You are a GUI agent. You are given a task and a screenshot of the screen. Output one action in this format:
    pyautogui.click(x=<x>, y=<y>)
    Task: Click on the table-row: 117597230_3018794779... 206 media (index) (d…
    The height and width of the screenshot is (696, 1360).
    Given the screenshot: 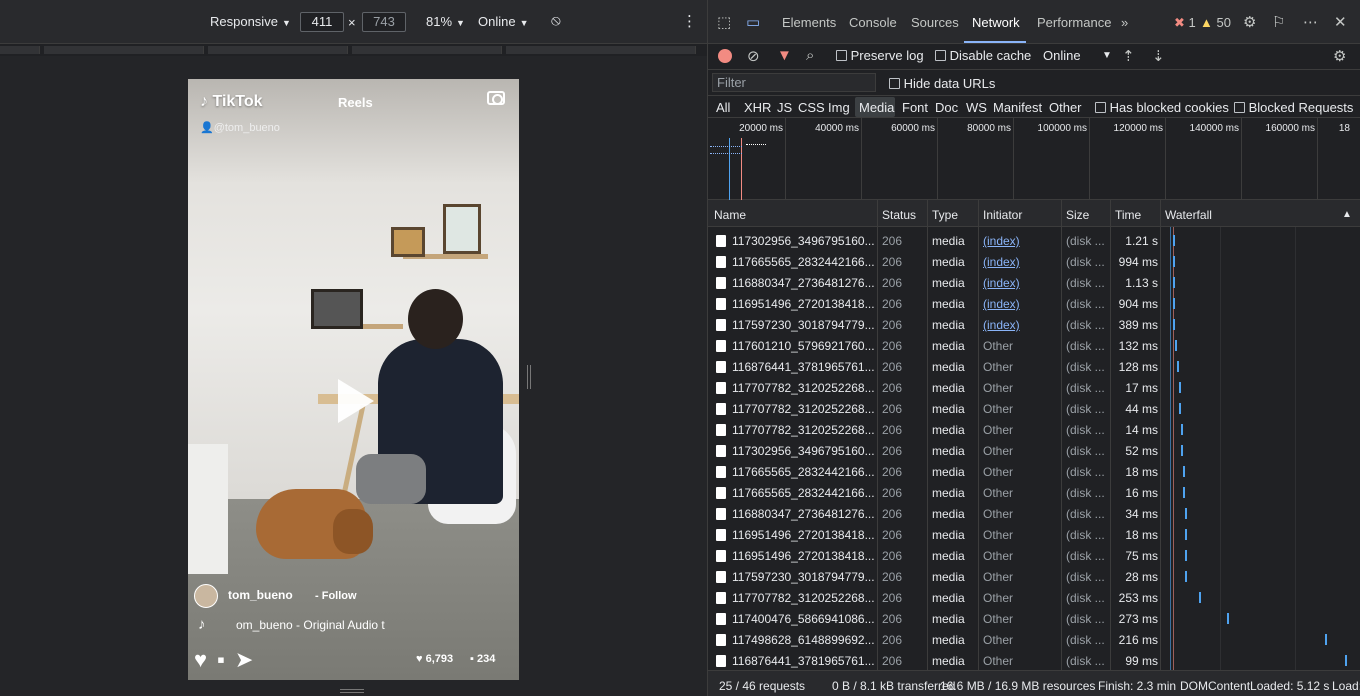 What is the action you would take?
    pyautogui.click(x=1034, y=324)
    